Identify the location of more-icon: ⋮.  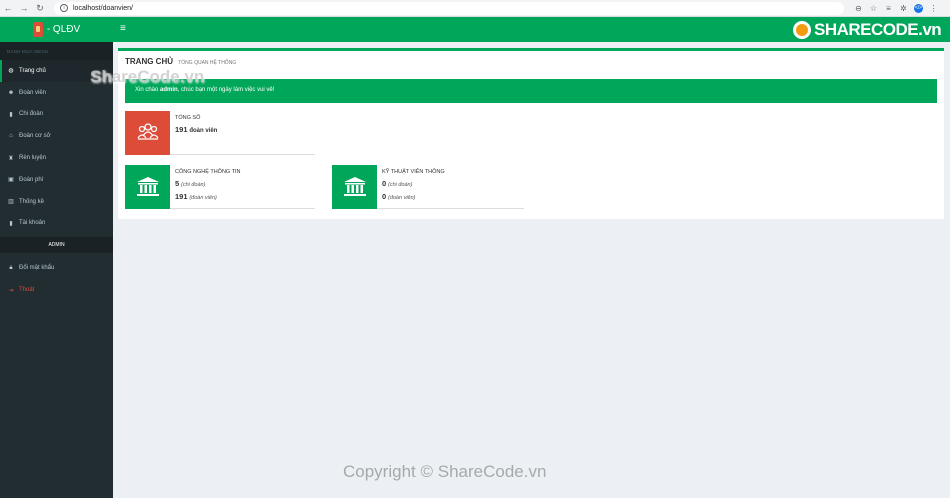
(933, 8).